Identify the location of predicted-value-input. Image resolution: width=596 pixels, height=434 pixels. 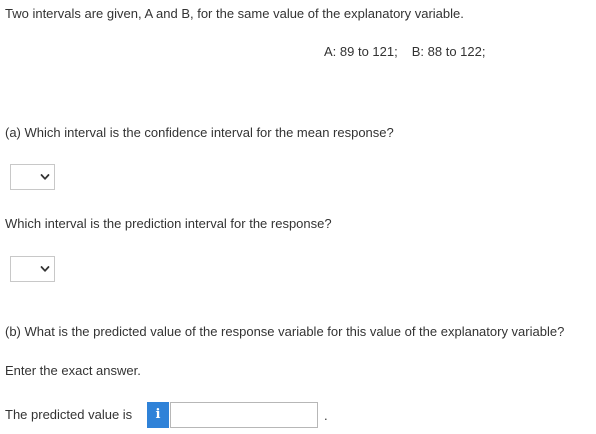
(244, 415).